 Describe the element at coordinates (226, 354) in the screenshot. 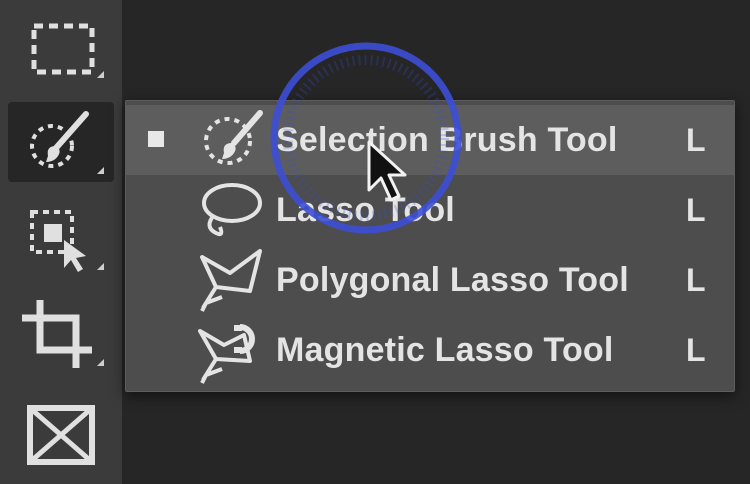

I see `magnetic-lasso-icon` at that location.